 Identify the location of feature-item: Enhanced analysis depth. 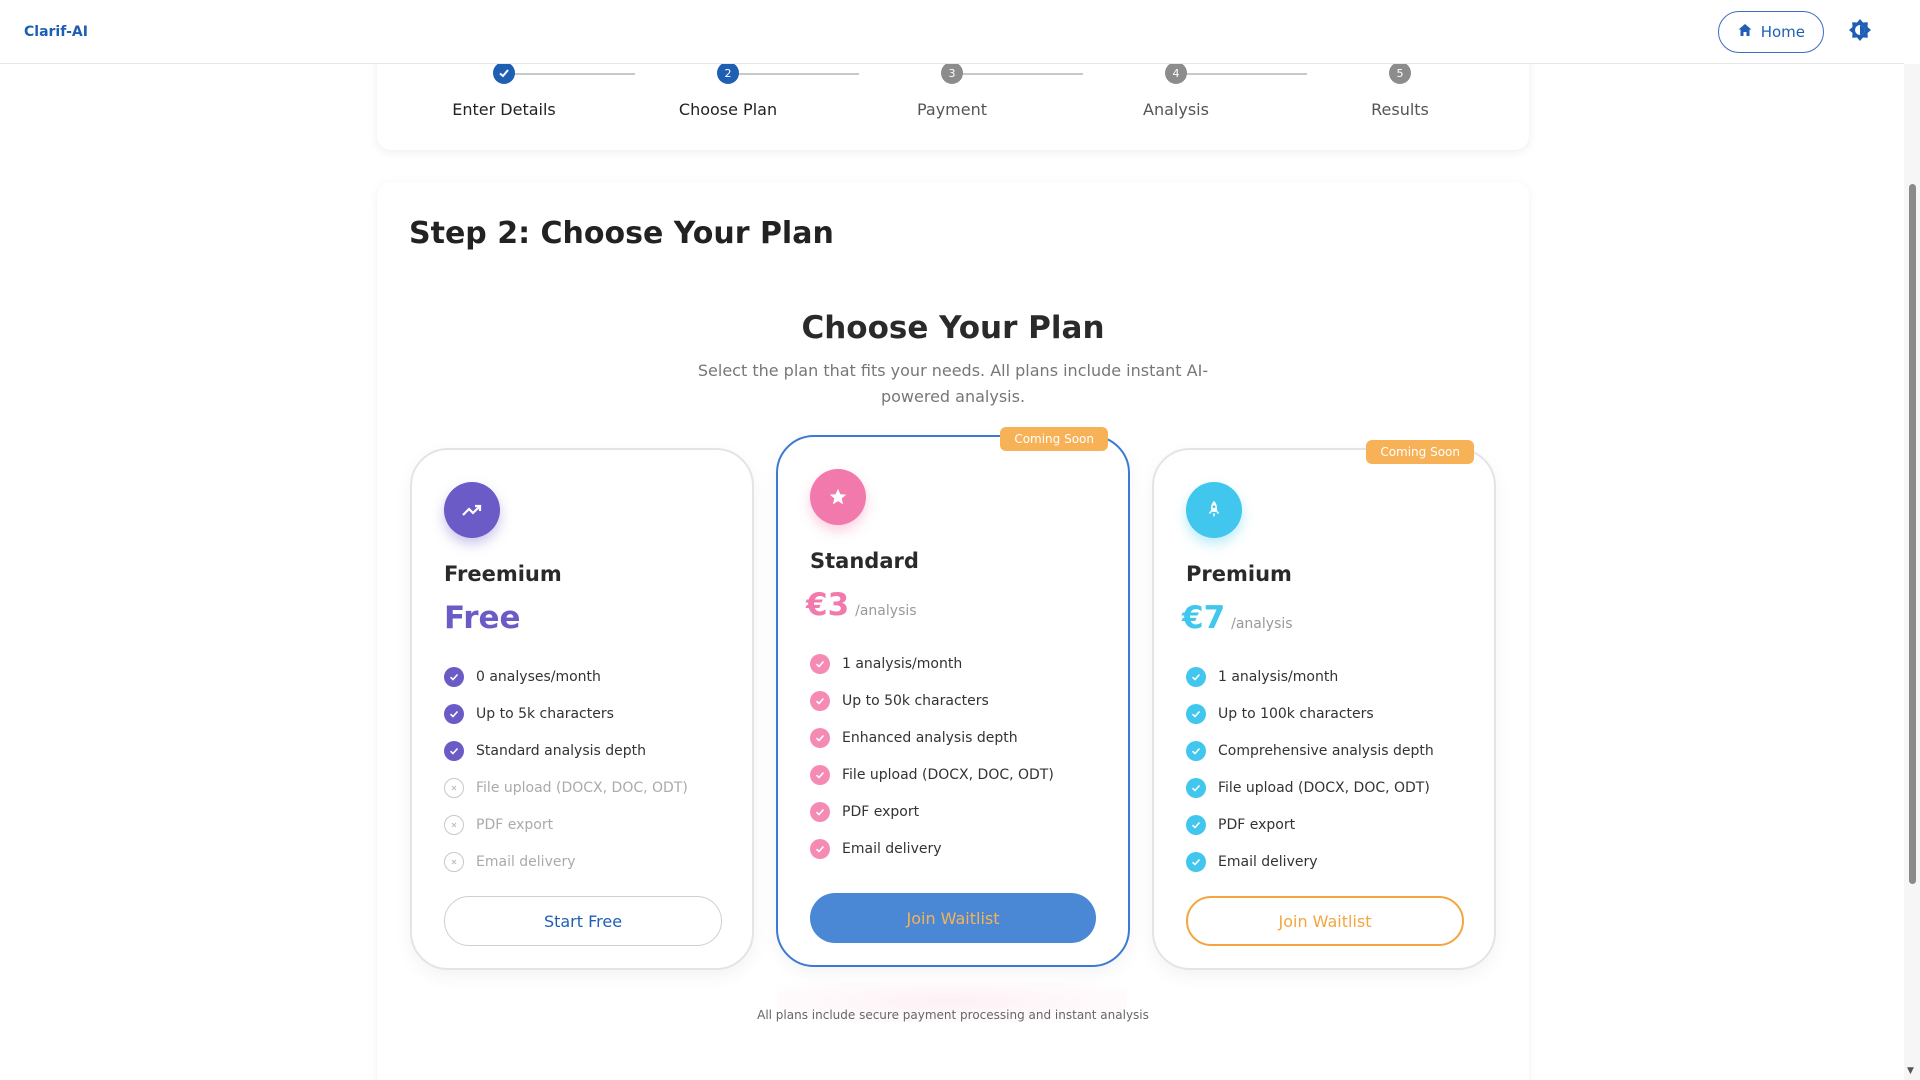
(932, 737).